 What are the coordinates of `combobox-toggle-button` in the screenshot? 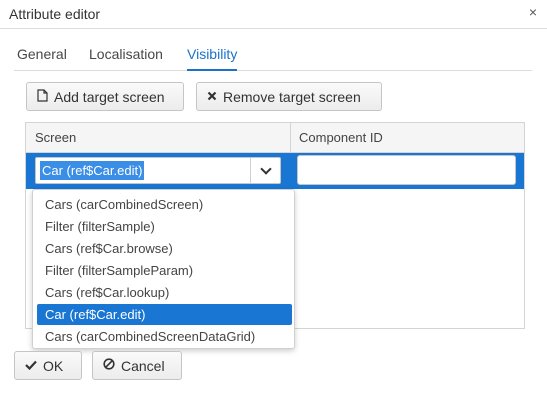 It's located at (265, 170).